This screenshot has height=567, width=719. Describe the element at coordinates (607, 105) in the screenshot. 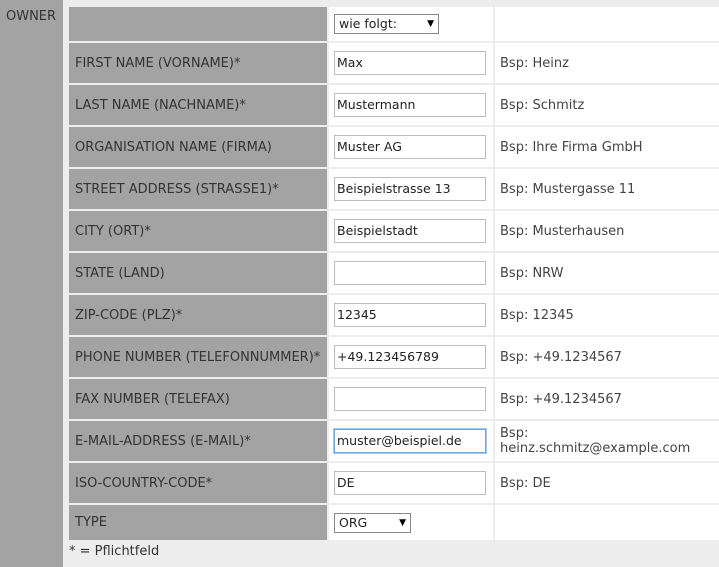

I see `field-hint: Bsp: Schmitz` at that location.